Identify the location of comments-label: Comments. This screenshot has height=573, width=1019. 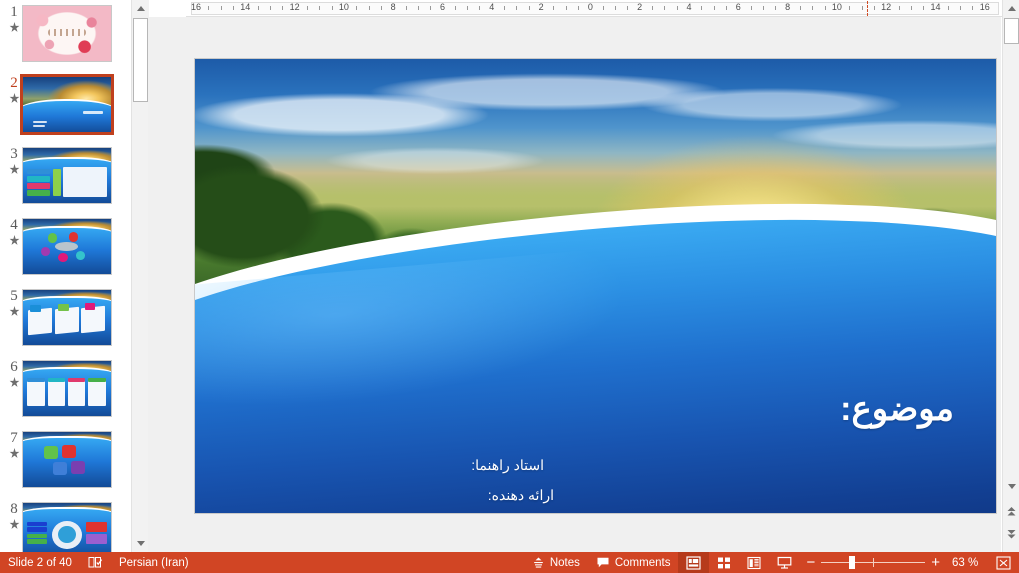
(642, 562).